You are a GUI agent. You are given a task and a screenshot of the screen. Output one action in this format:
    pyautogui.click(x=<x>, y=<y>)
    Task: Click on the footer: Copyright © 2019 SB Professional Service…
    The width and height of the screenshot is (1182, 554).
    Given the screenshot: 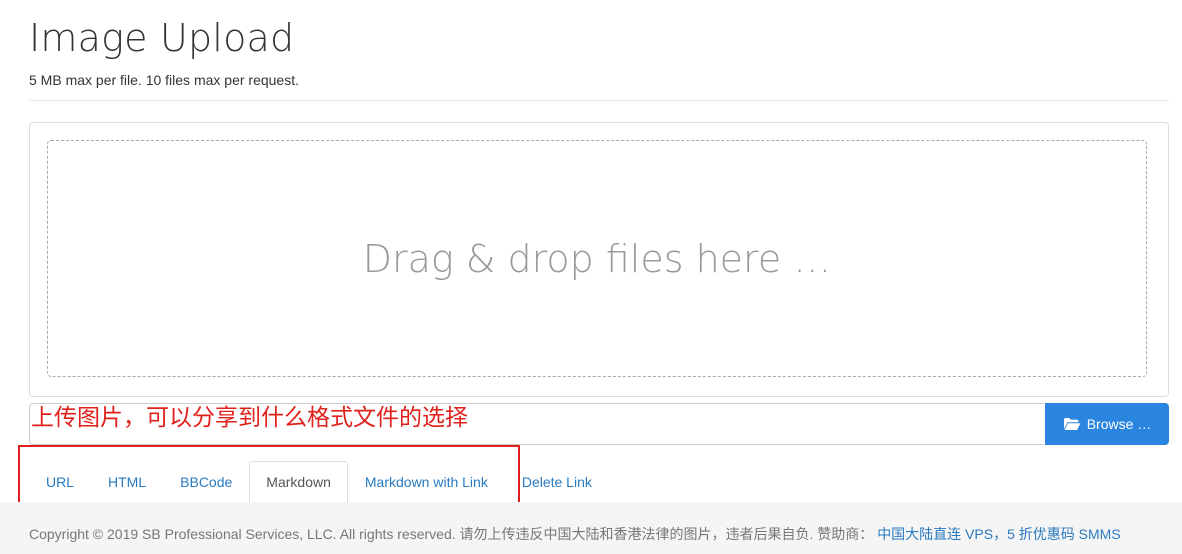 What is the action you would take?
    pyautogui.click(x=591, y=528)
    